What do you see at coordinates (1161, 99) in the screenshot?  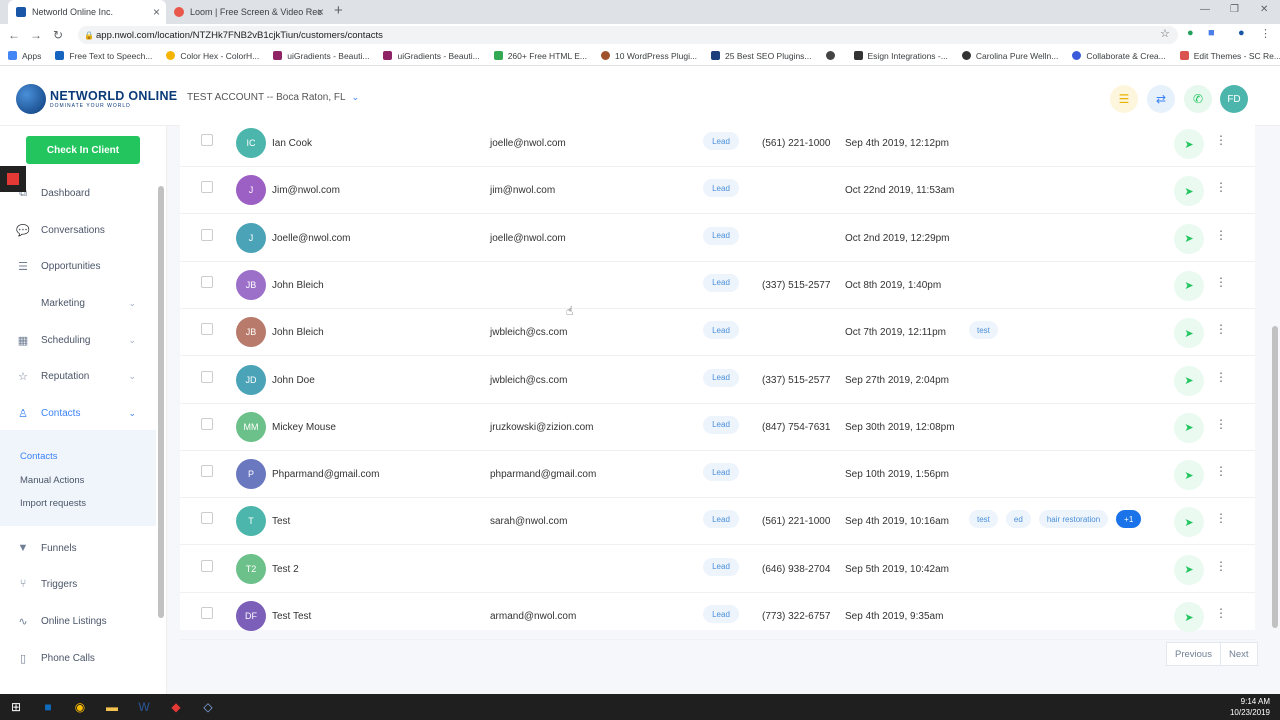 I see `swap-arrows-icon: ⇄` at bounding box center [1161, 99].